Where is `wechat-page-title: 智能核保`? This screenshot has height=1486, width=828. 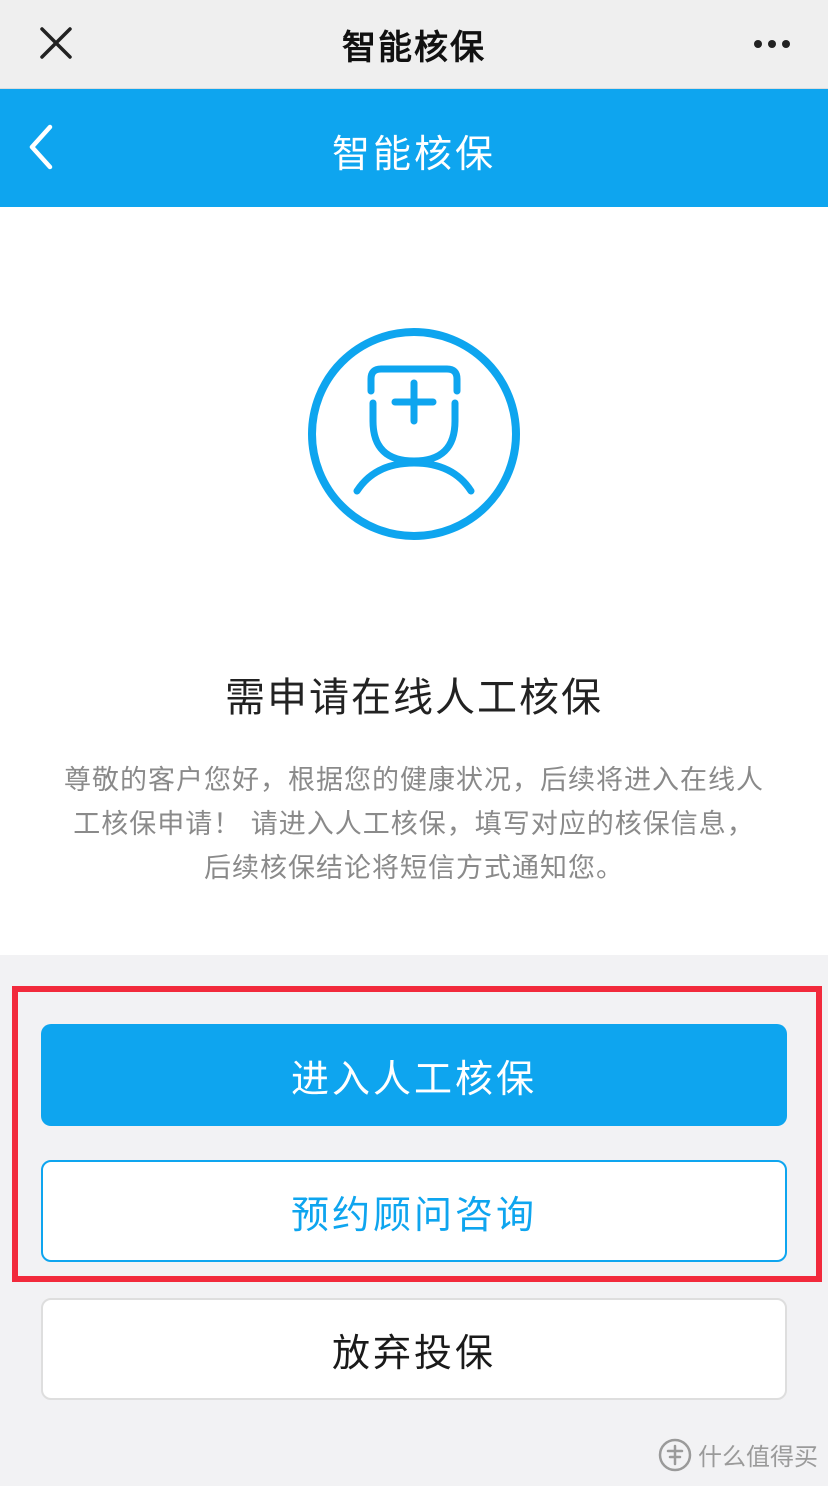
wechat-page-title: 智能核保 is located at coordinates (414, 48).